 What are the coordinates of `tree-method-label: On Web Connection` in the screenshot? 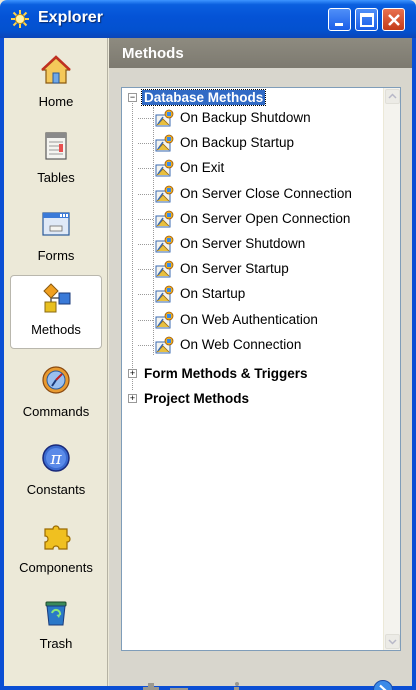 It's located at (241, 344).